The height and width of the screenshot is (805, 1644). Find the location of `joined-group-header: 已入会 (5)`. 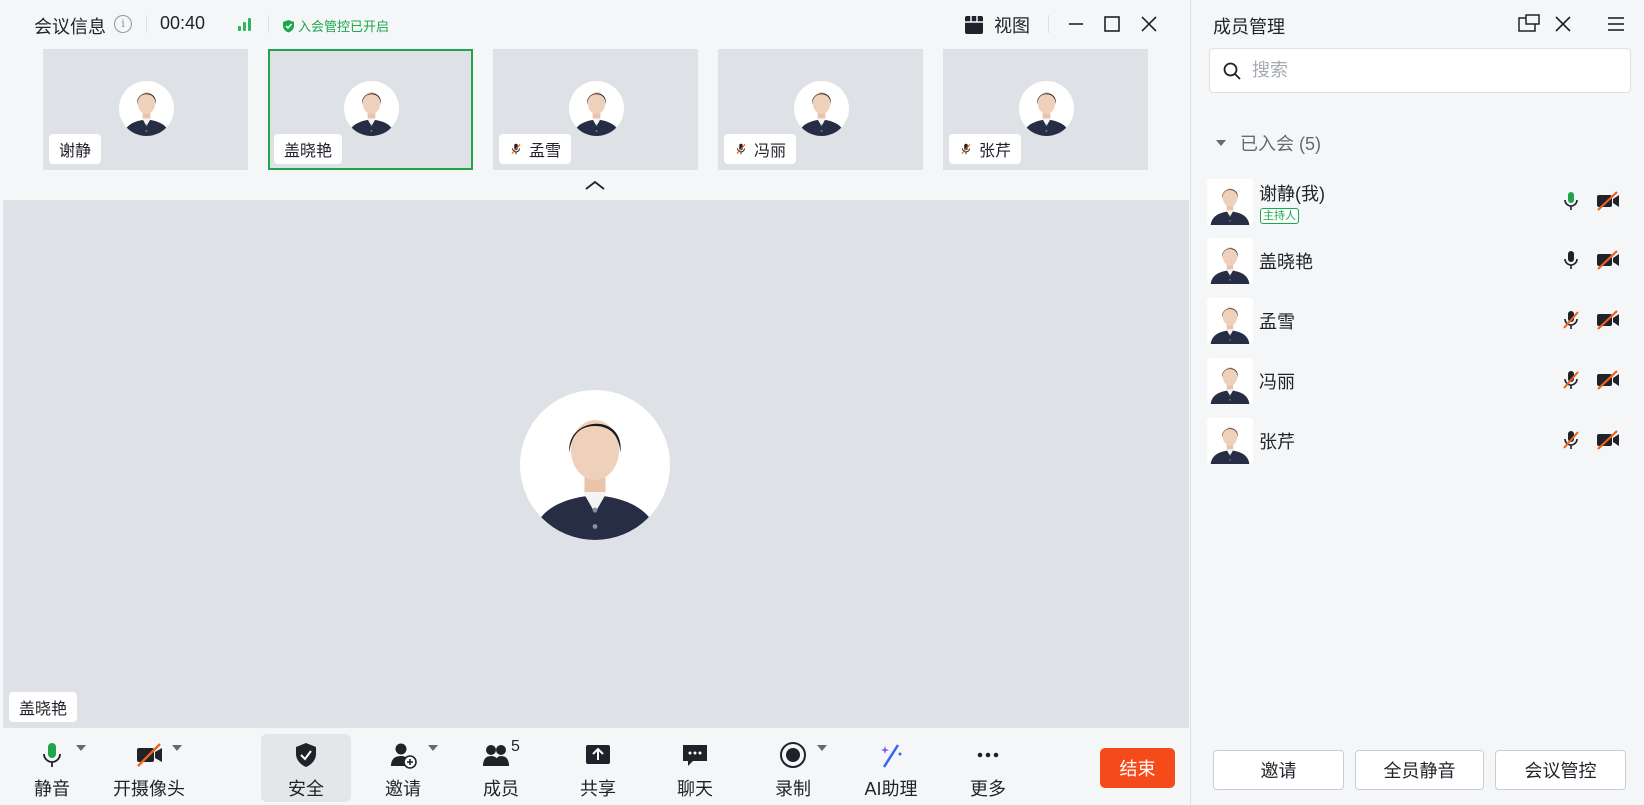

joined-group-header: 已入会 (5) is located at coordinates (1268, 143).